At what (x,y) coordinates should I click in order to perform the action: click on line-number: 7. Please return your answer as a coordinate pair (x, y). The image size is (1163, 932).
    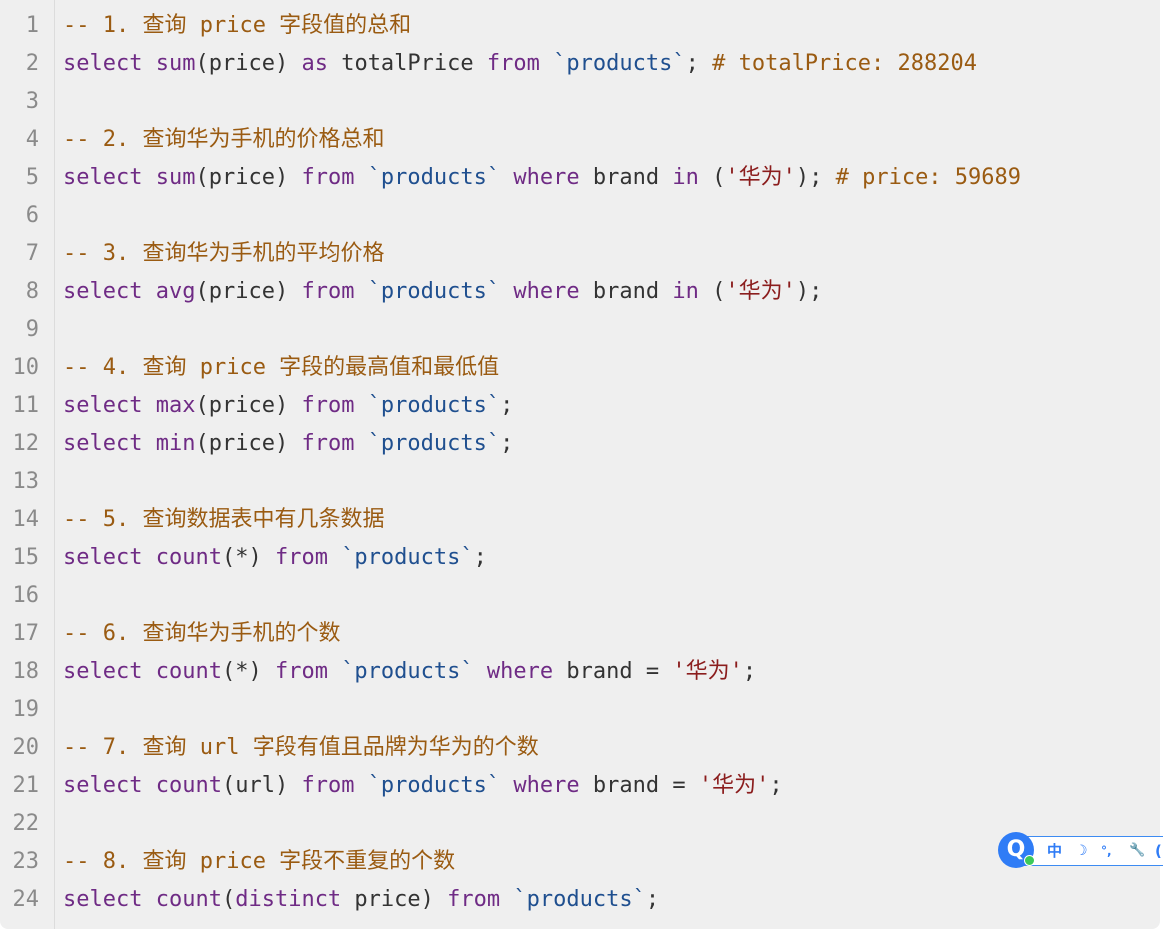
    Looking at the image, I should click on (32, 253).